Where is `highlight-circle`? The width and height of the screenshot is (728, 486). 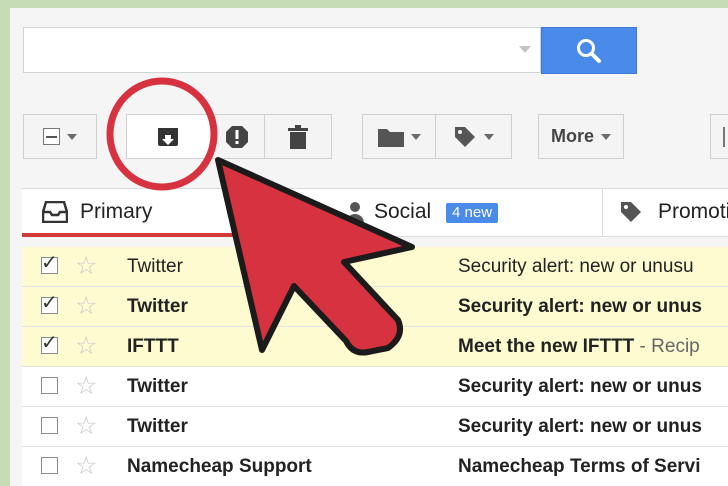
highlight-circle is located at coordinates (162, 134).